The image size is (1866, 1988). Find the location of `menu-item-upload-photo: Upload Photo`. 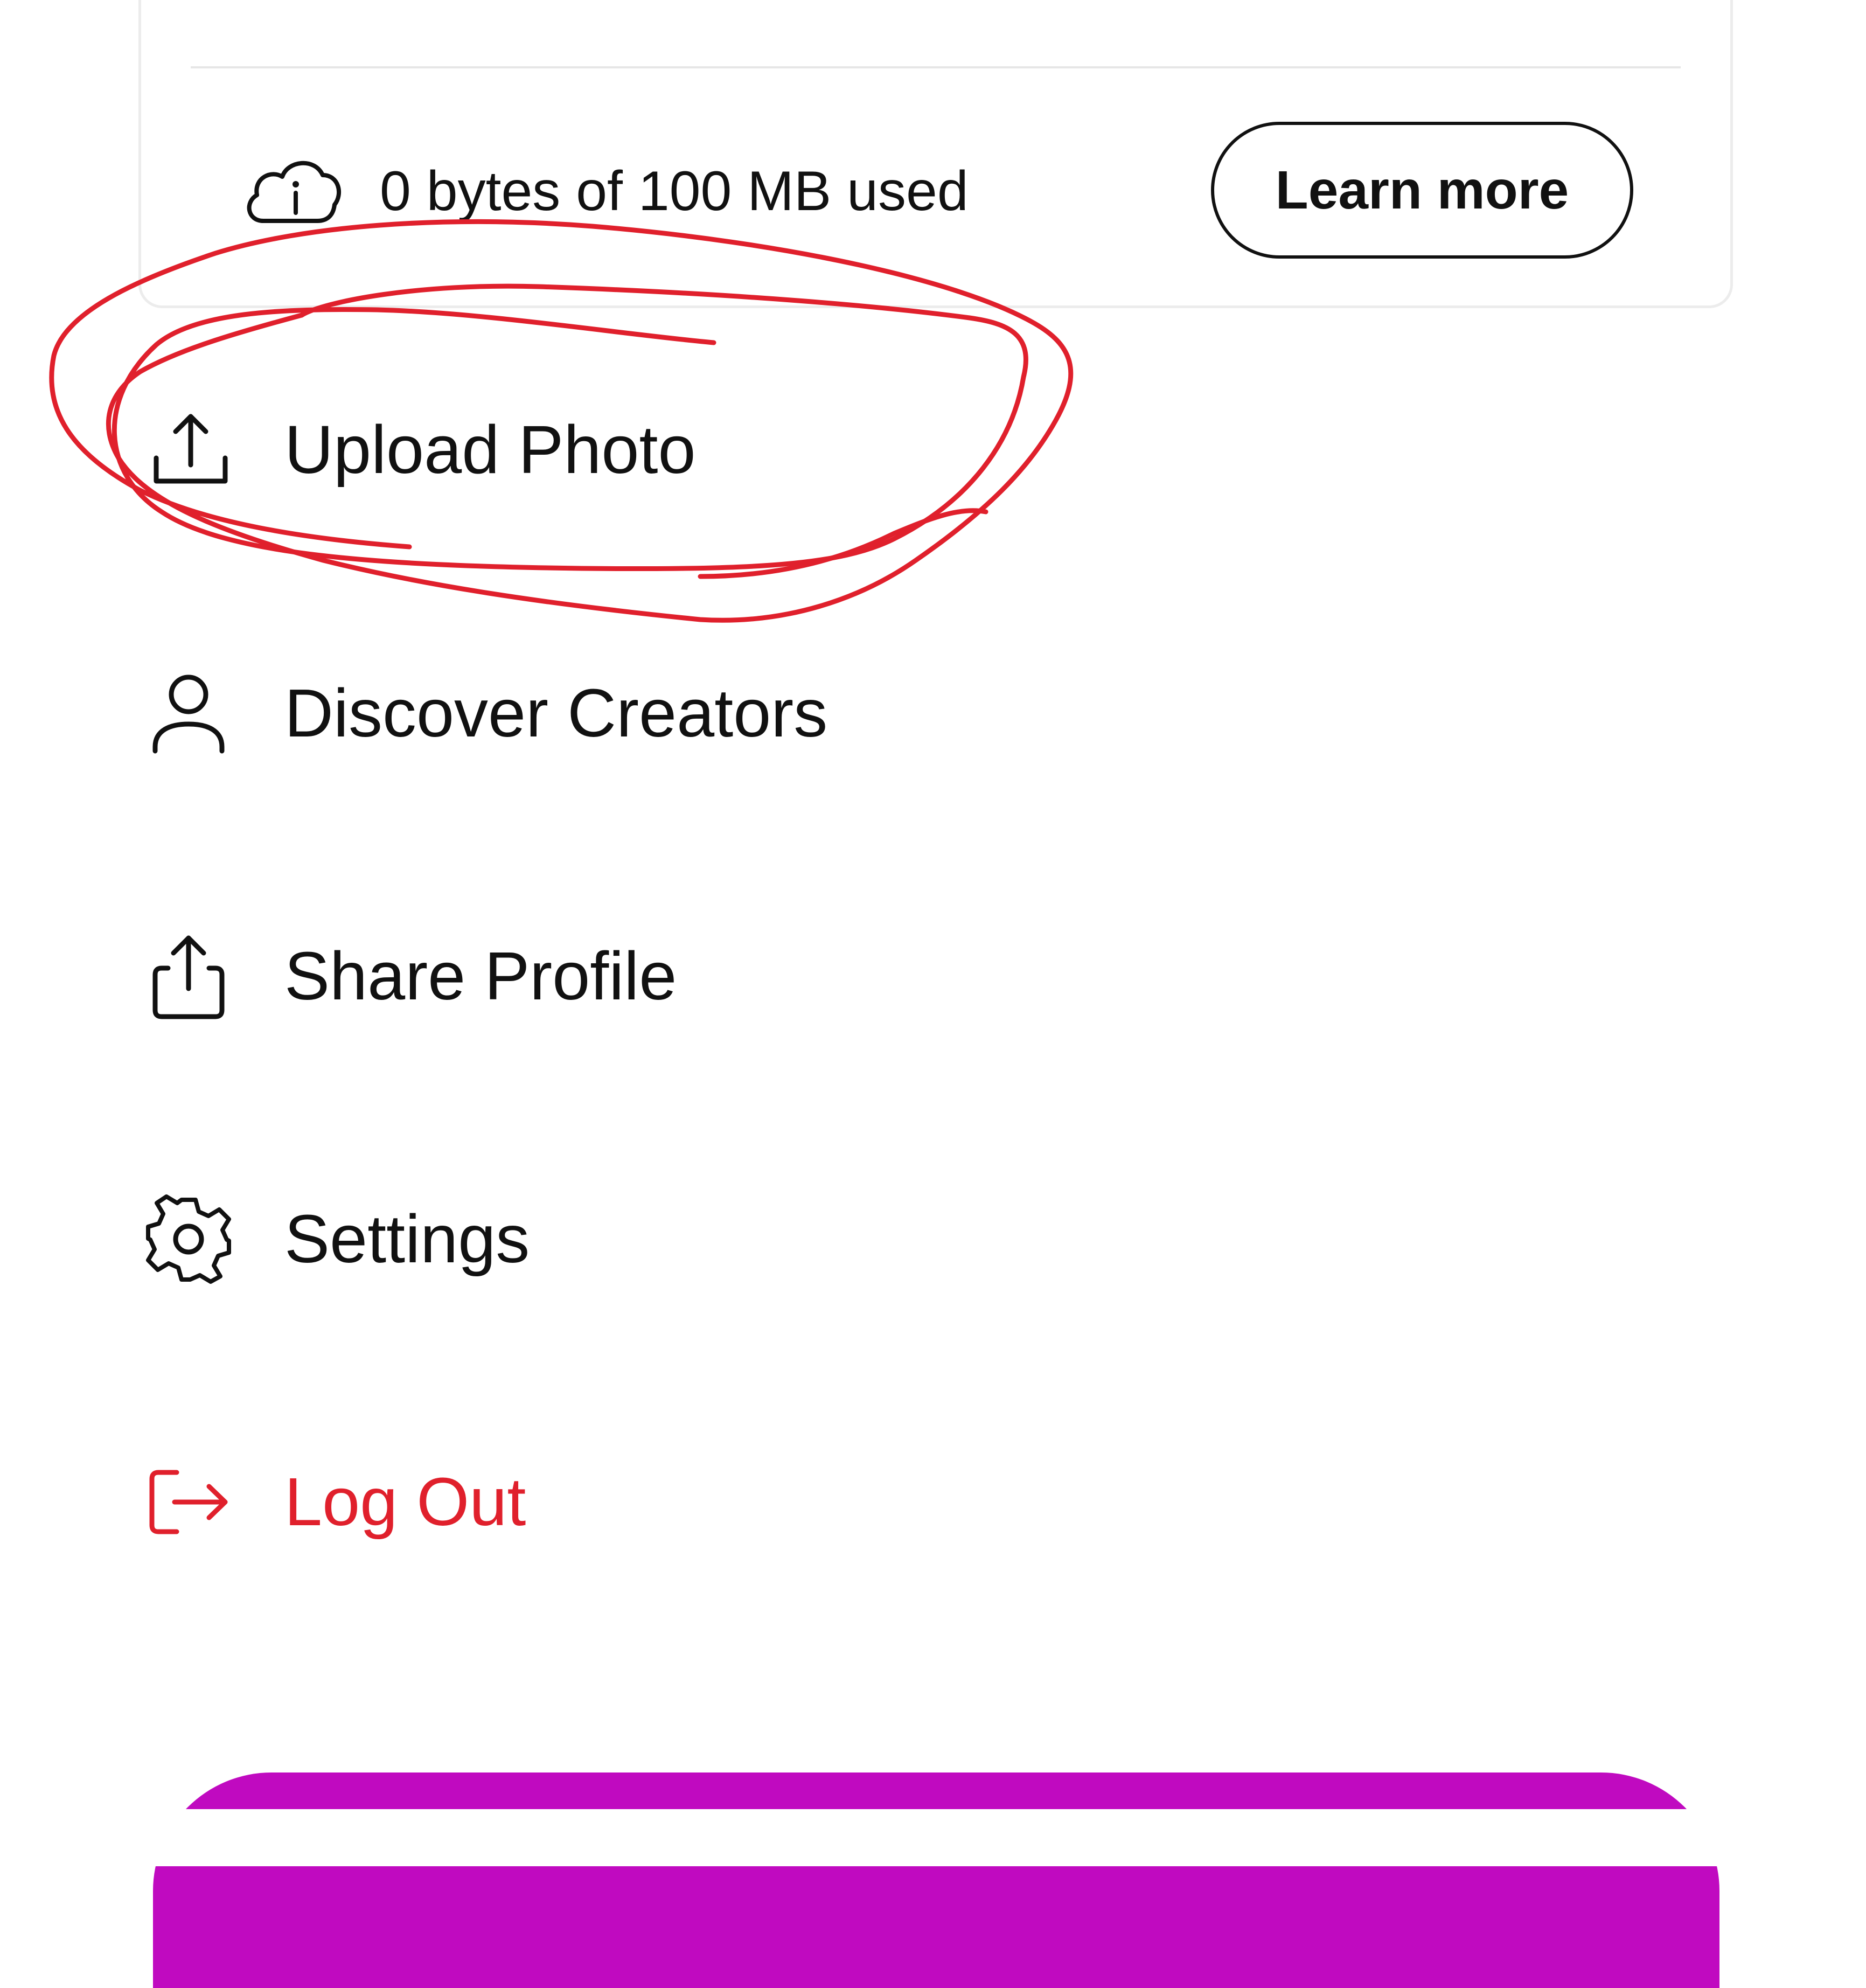

menu-item-upload-photo: Upload Photo is located at coordinates (910, 450).